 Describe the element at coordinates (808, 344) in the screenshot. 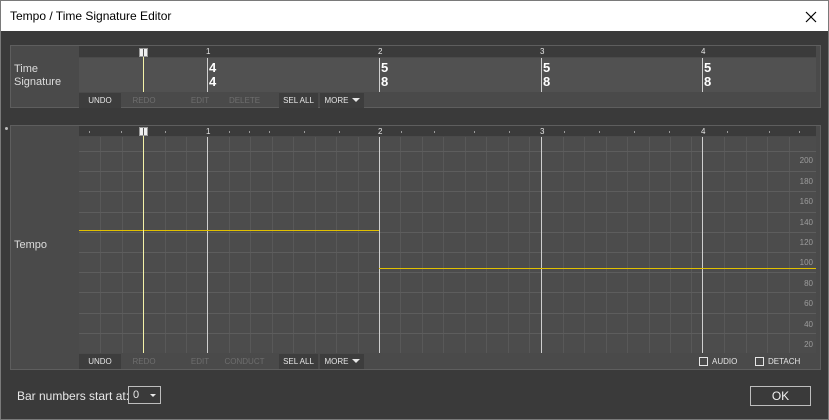

I see `y-label-20: 20` at that location.